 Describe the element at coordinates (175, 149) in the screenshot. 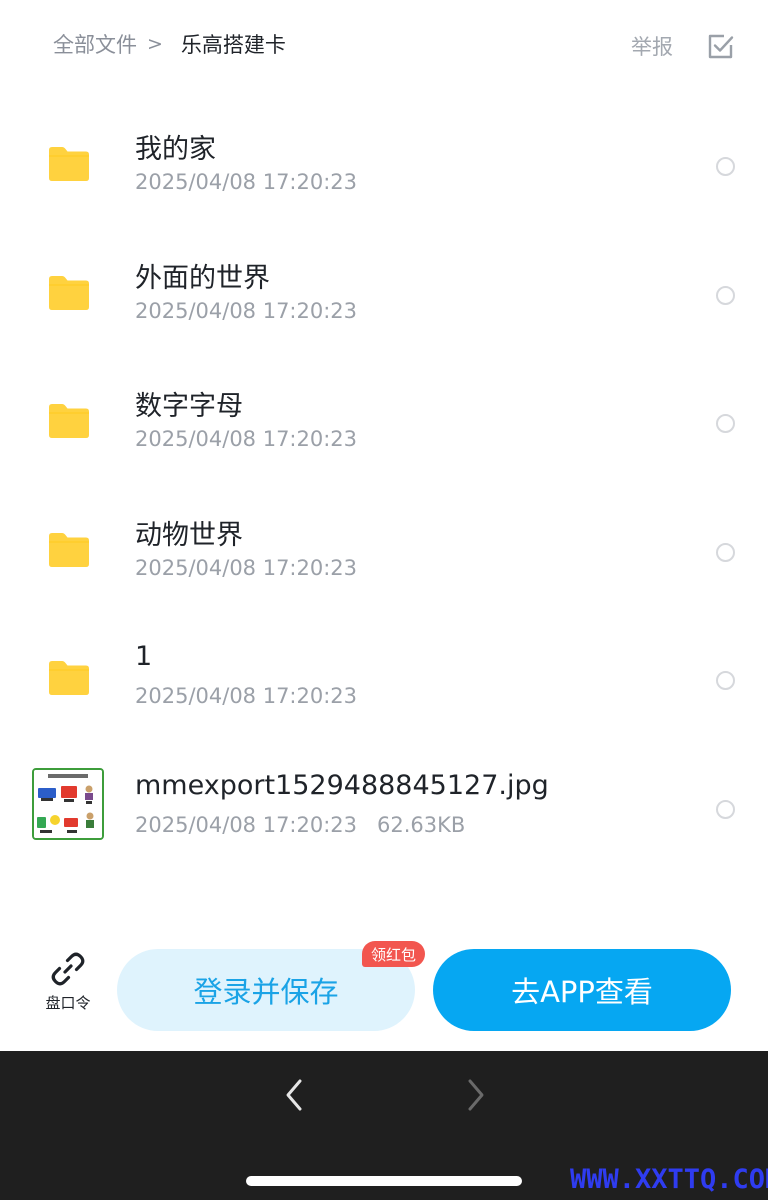

I see `file-name: 我的家` at that location.